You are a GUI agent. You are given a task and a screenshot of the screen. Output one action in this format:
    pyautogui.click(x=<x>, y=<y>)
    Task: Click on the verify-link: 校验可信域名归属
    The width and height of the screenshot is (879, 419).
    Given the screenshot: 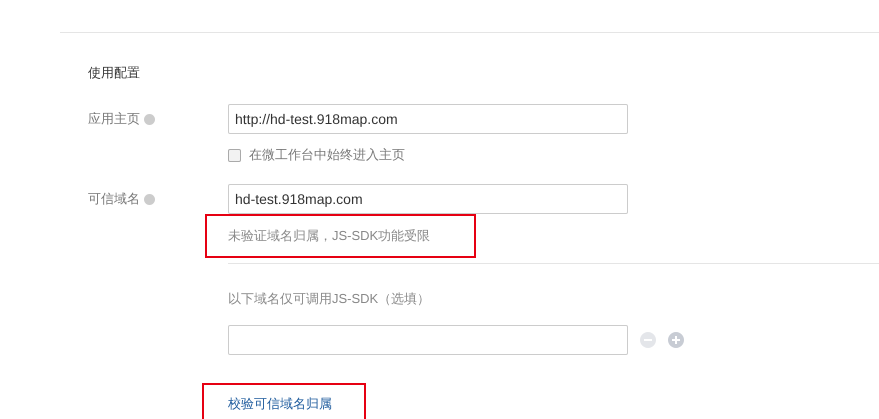 What is the action you would take?
    pyautogui.click(x=280, y=404)
    